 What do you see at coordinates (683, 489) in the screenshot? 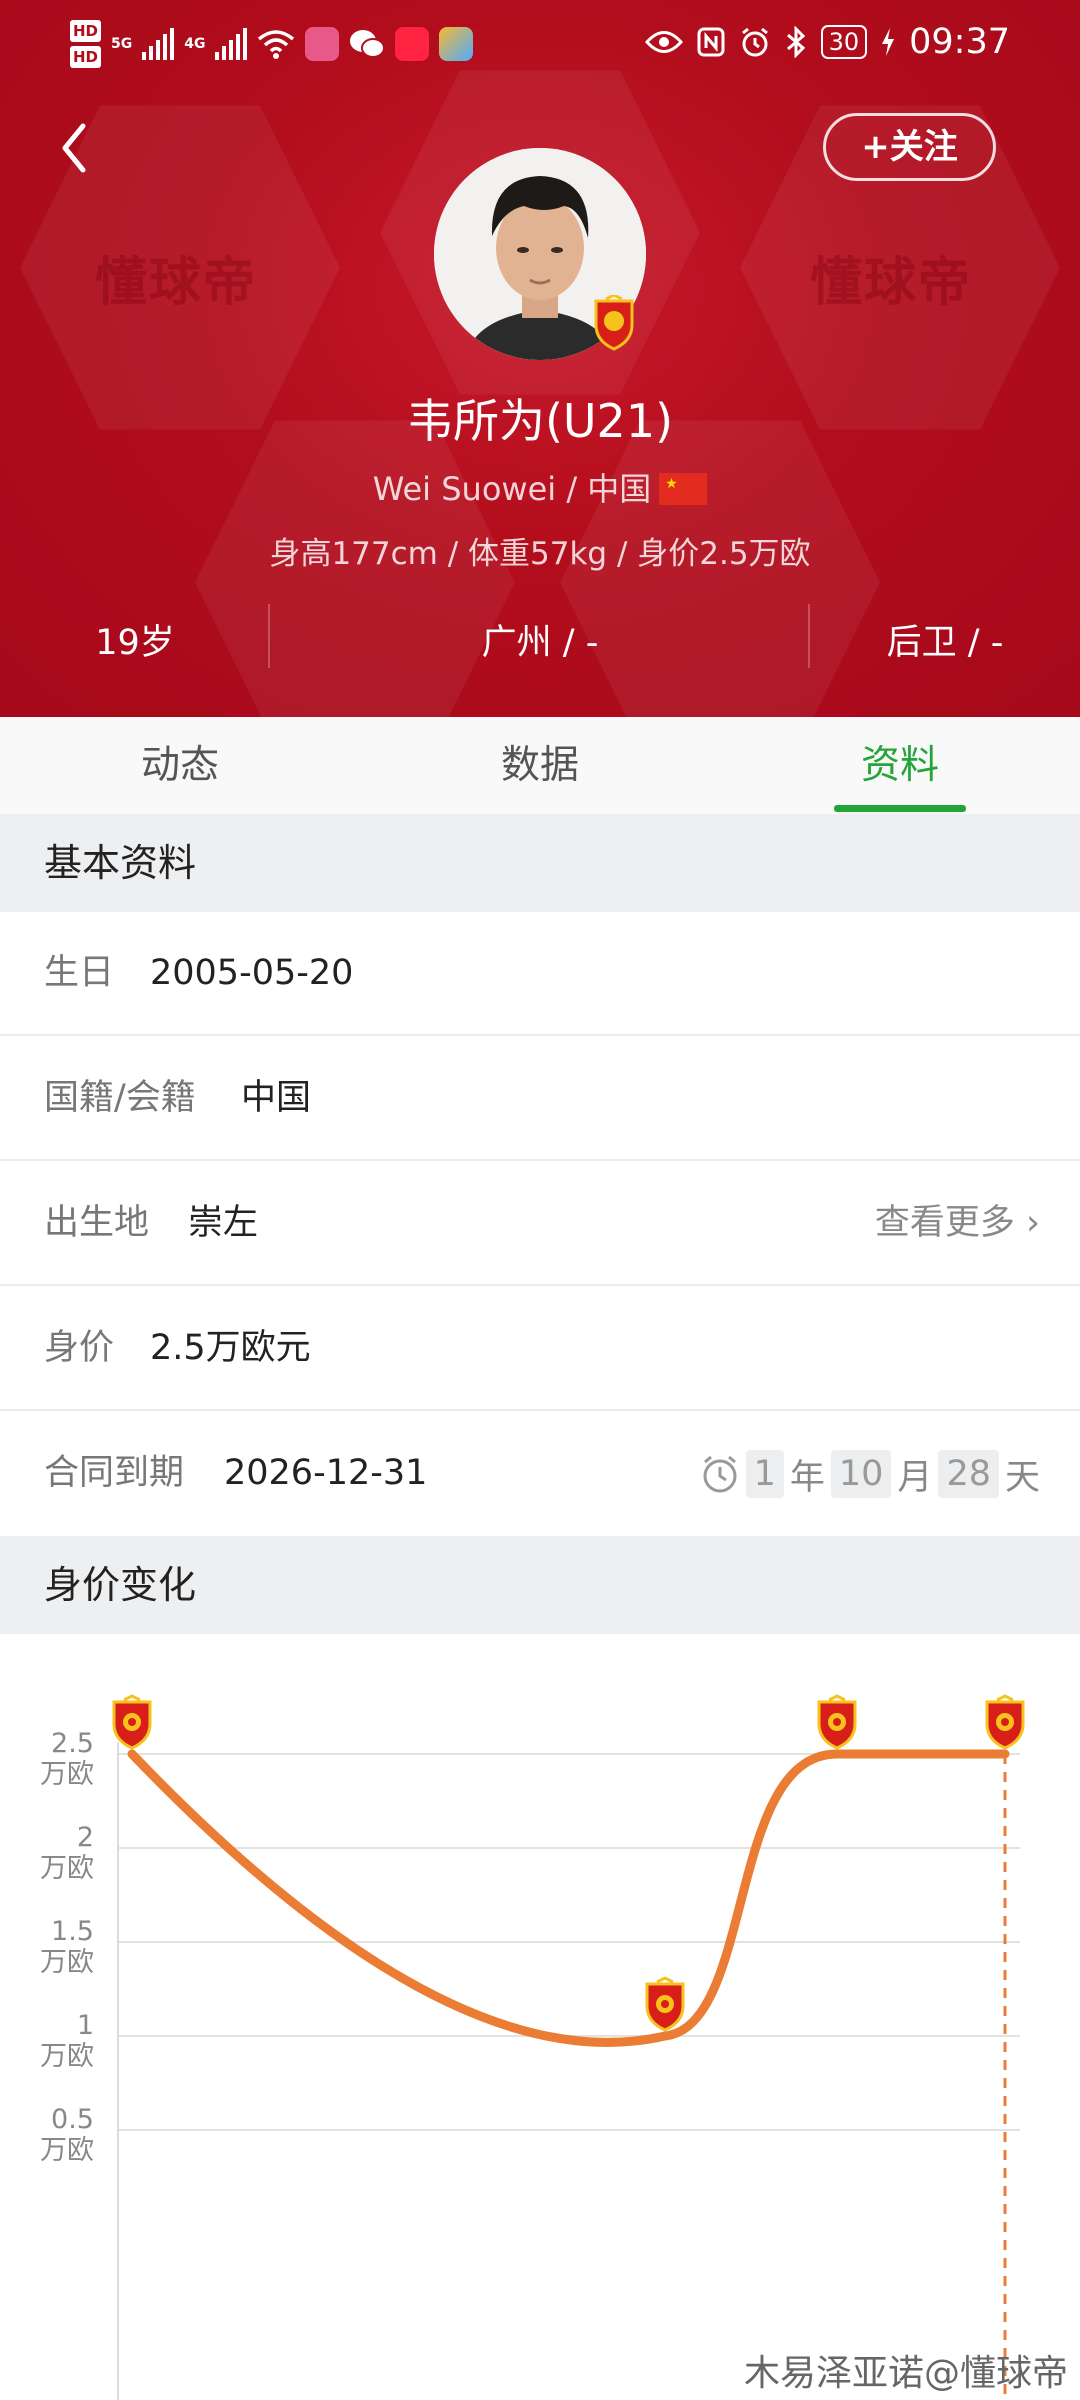
I see `china-flag-icon: ★` at bounding box center [683, 489].